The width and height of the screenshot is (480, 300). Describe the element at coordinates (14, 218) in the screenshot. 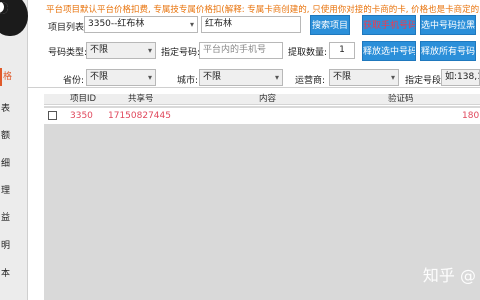

I see `sidebar-item-5: 益` at that location.